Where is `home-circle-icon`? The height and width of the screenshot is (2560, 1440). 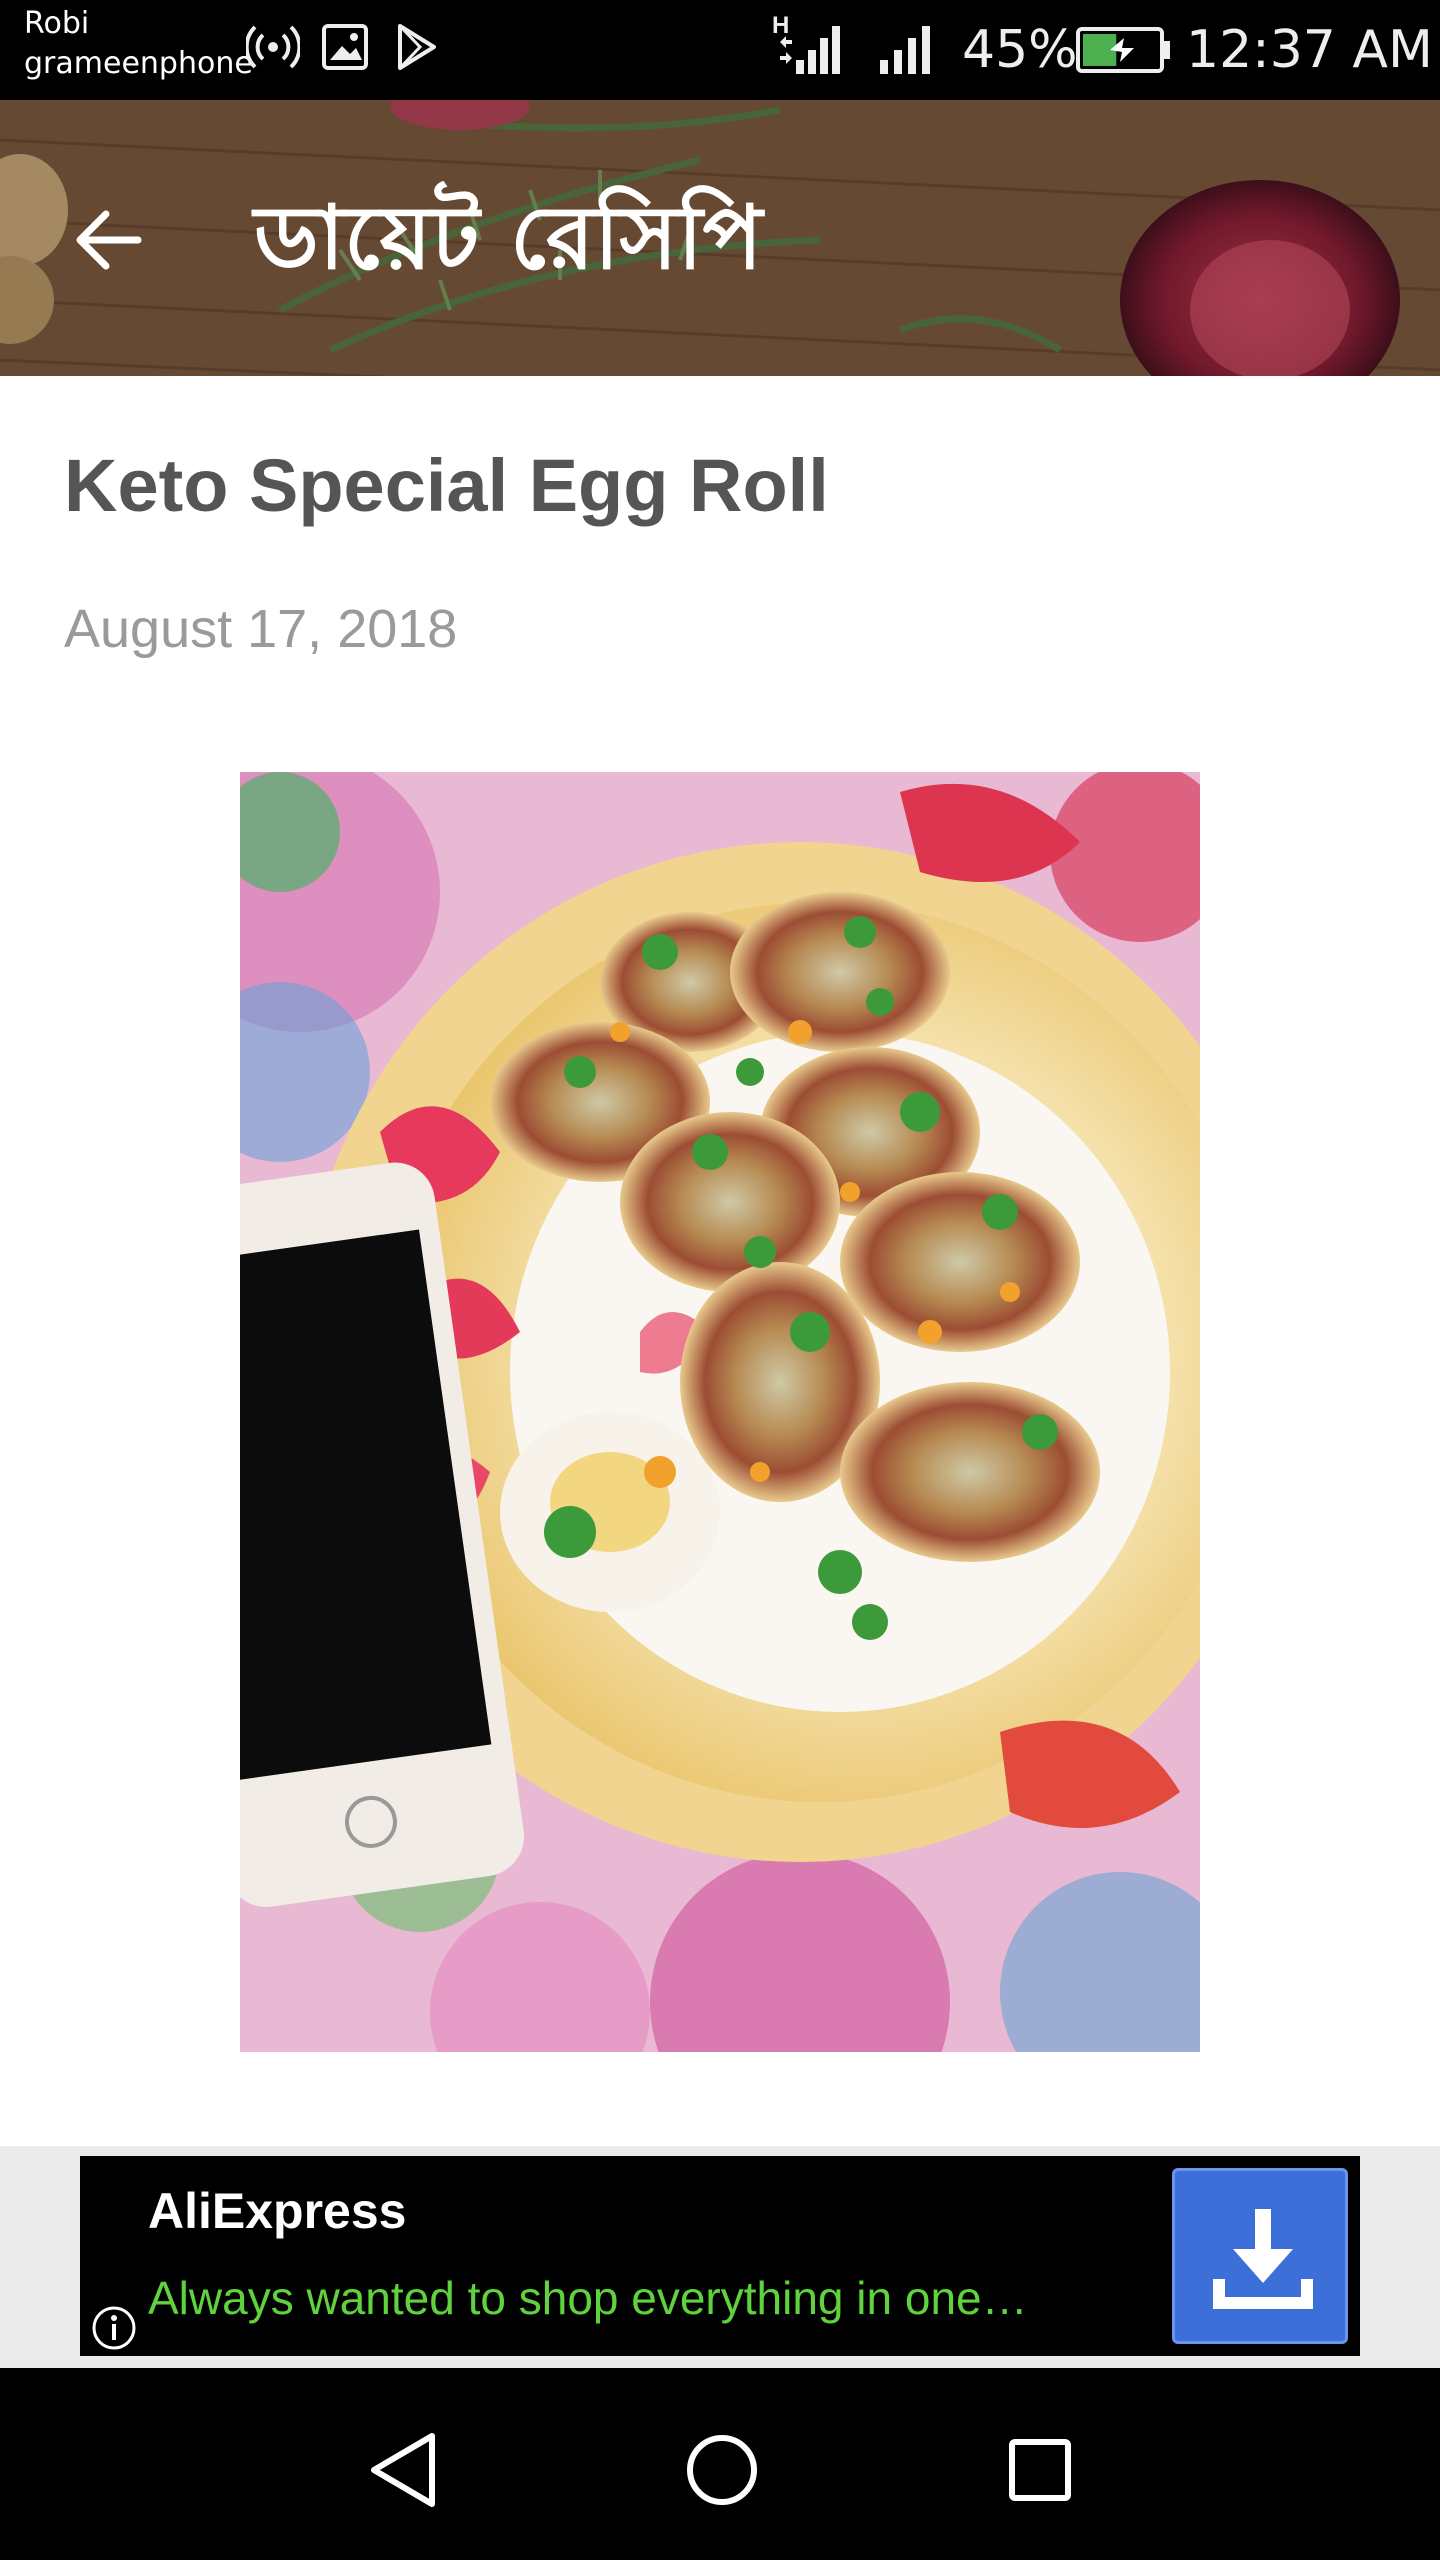 home-circle-icon is located at coordinates (722, 2470).